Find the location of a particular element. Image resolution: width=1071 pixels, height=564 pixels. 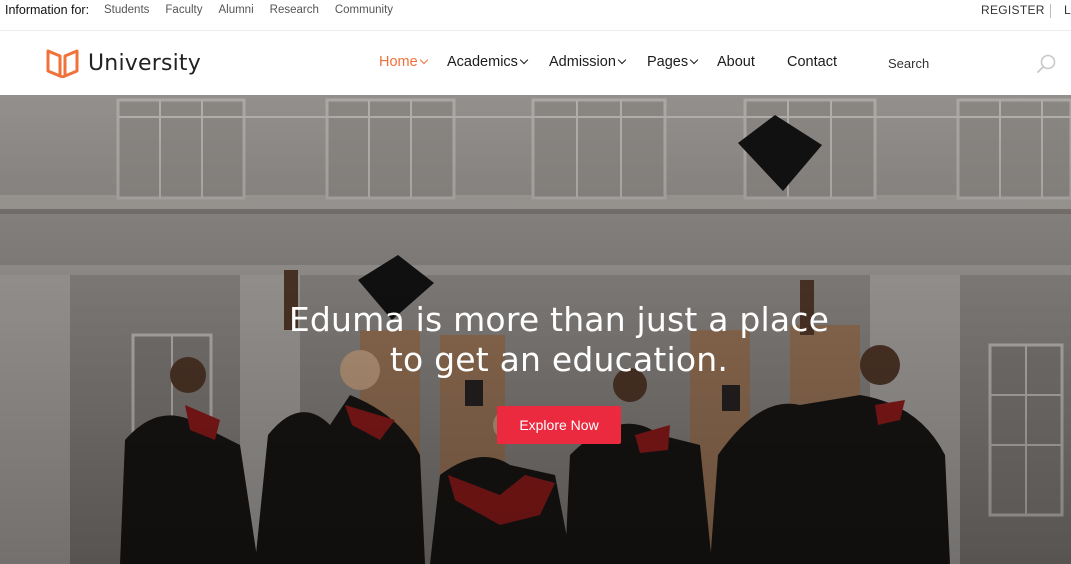

info-for-label: Information for: is located at coordinates (47, 10).